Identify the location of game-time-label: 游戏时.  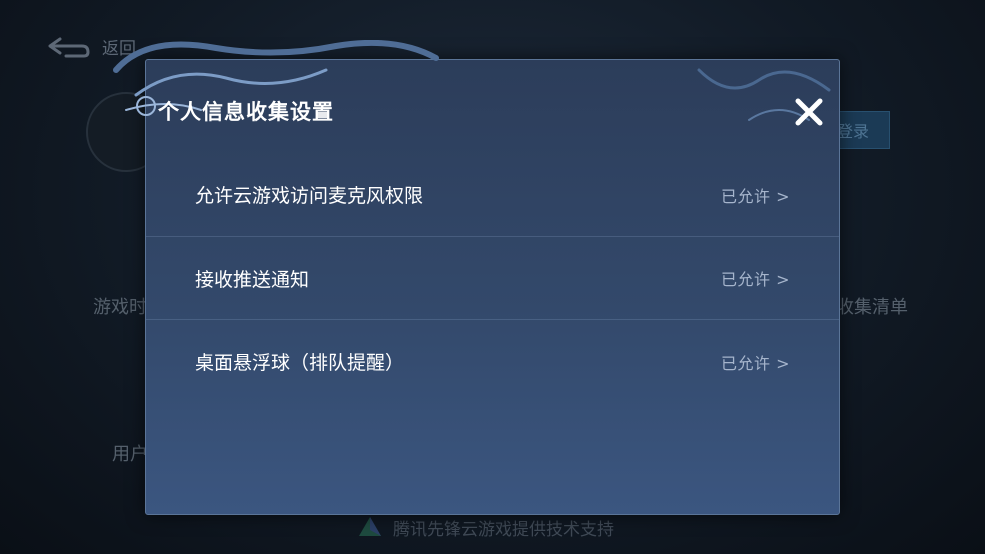
(120, 307).